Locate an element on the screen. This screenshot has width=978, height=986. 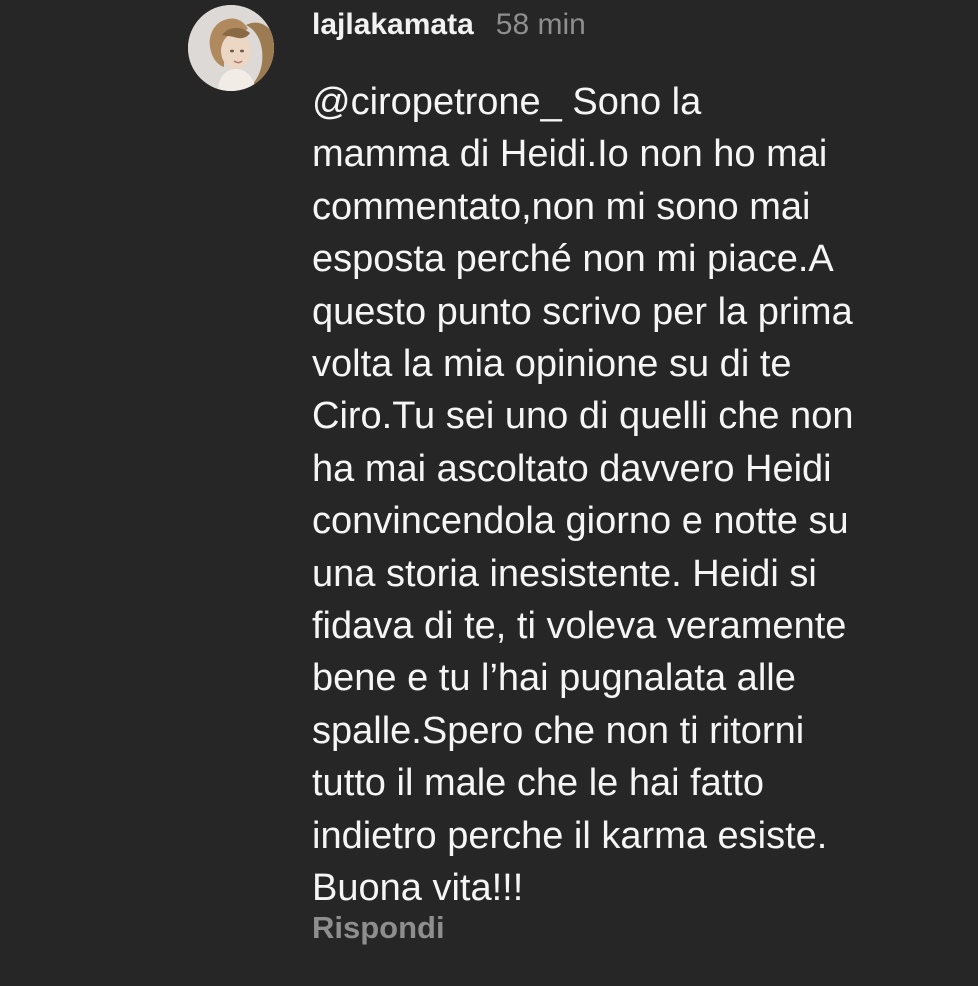
reply-button: Rispondi is located at coordinates (378, 928).